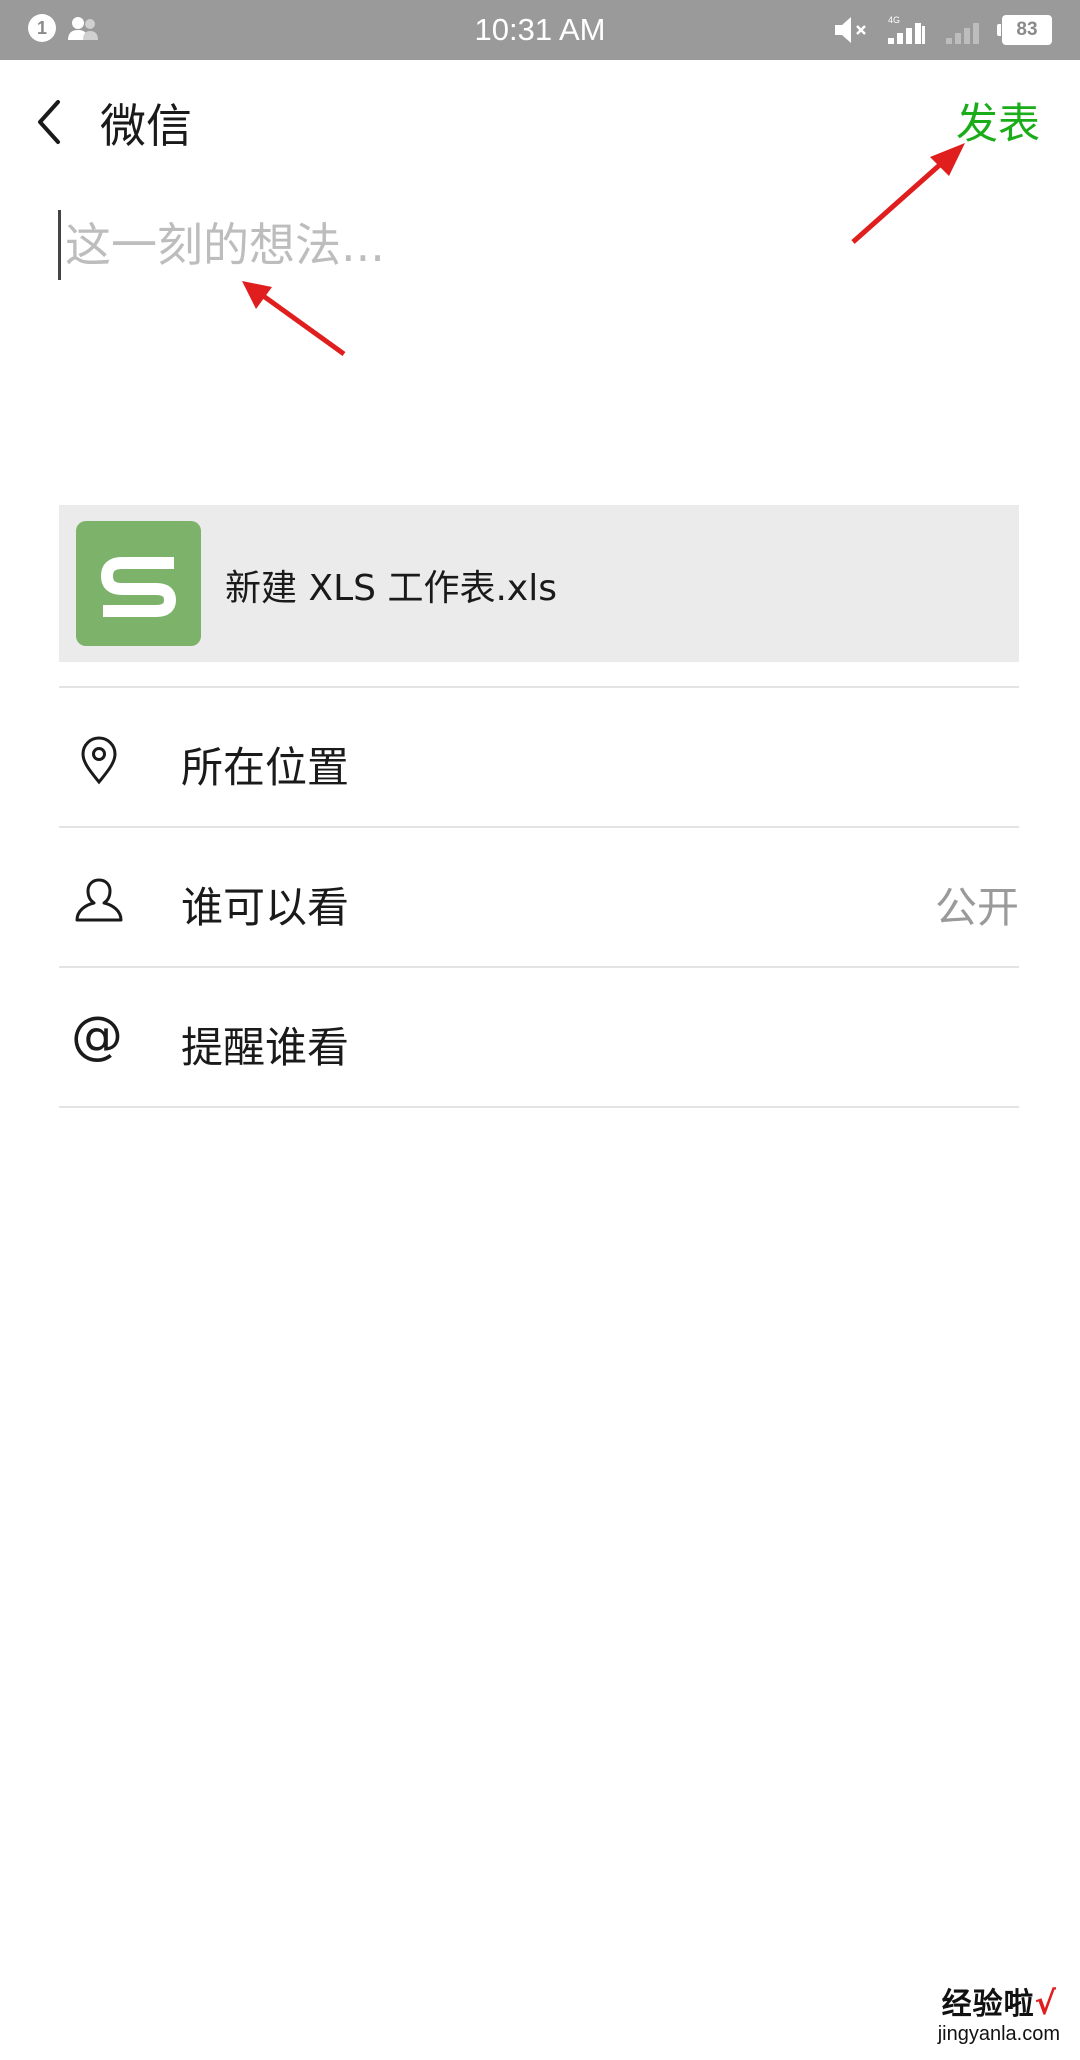 This screenshot has height=2060, width=1080. I want to click on thought-input, so click(541, 245).